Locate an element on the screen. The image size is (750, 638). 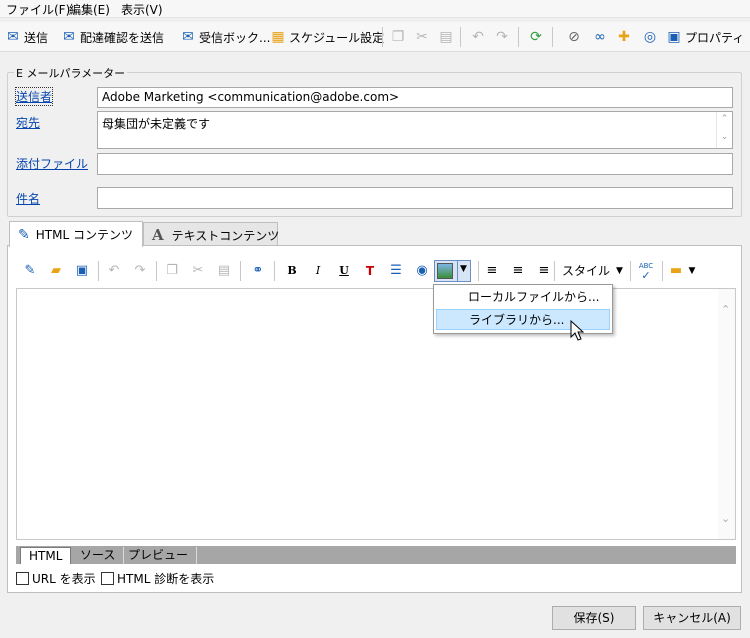
align-left-icon: ≡ is located at coordinates (492, 271).